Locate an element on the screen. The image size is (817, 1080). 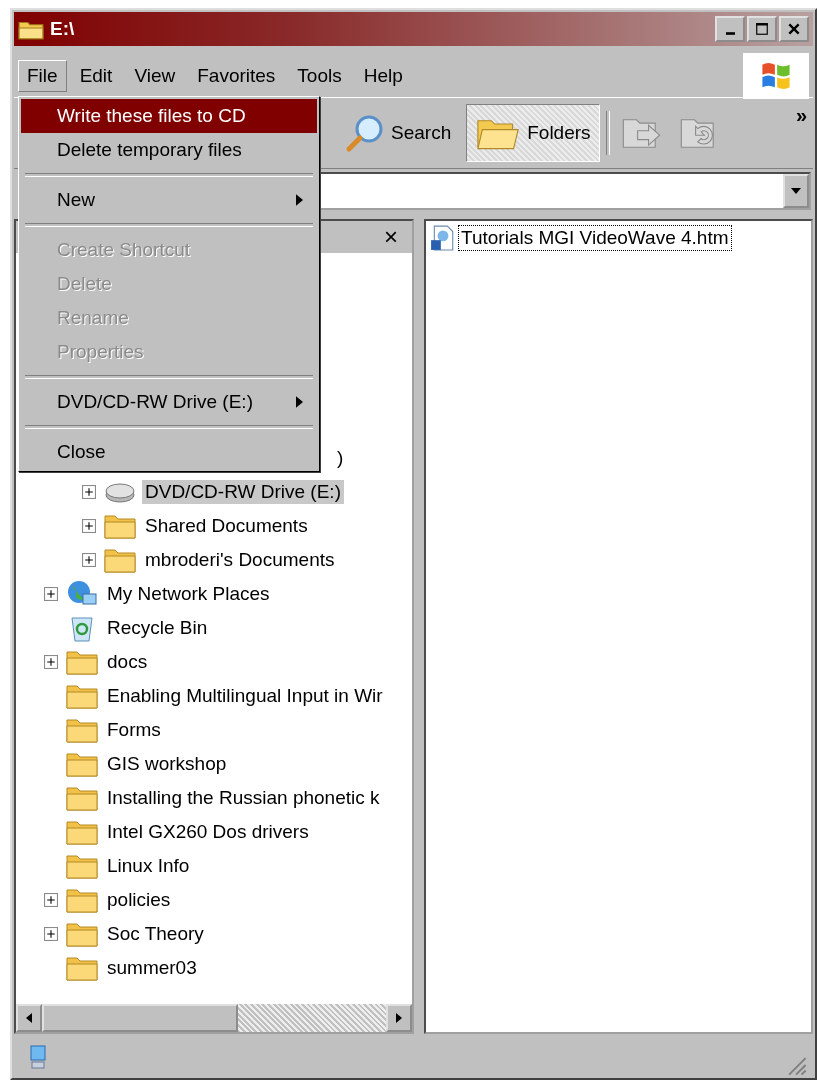
maximize-button is located at coordinates (762, 29).